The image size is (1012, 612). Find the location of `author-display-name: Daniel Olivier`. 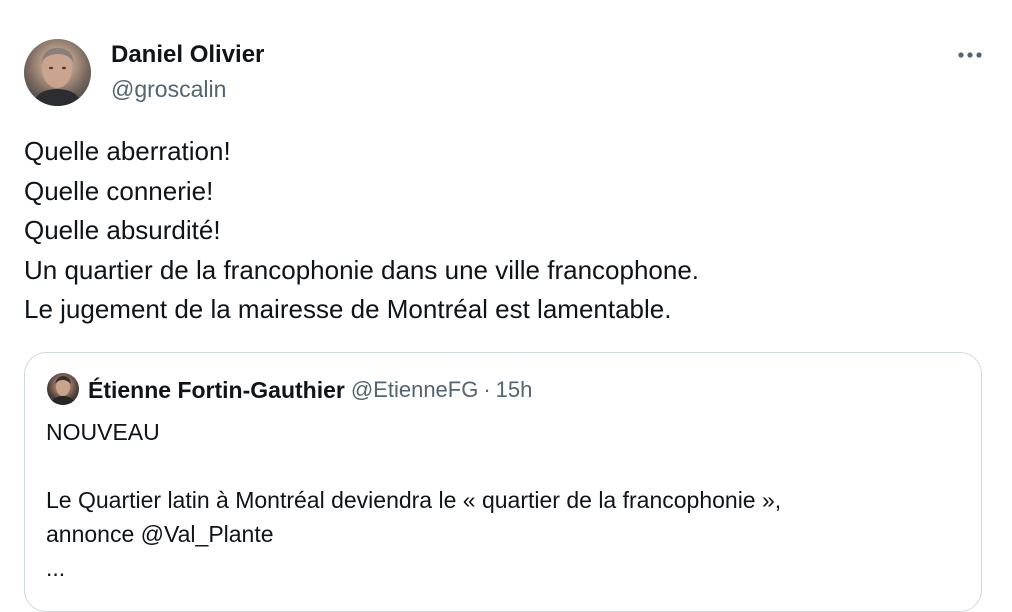

author-display-name: Daniel Olivier is located at coordinates (187, 55).